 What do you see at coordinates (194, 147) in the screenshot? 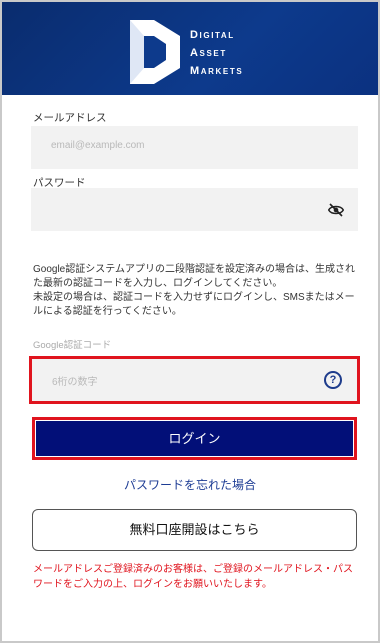
I see `email-field: email@example.com` at bounding box center [194, 147].